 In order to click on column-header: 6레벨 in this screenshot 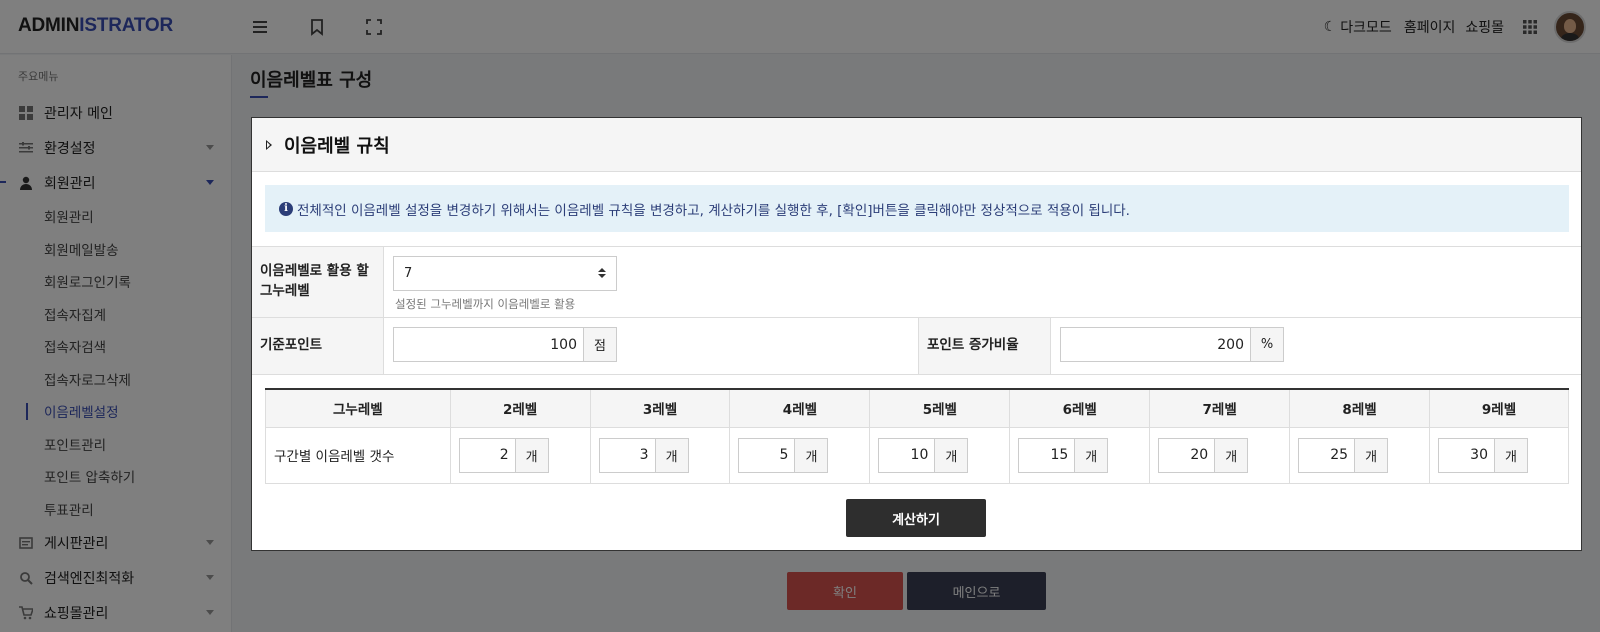, I will do `click(1080, 408)`.